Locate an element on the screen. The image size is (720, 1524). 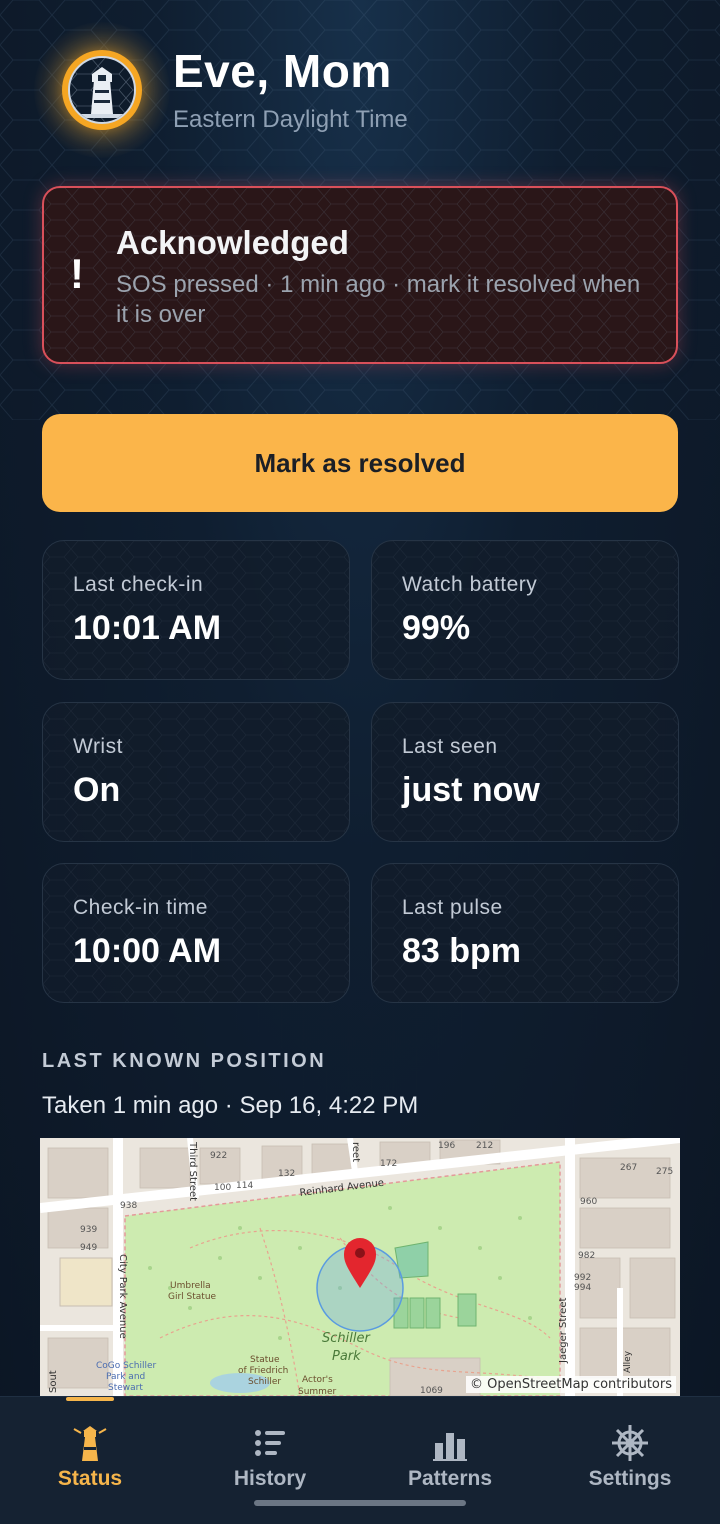
map-house-number: 1069 is located at coordinates (431, 1391).